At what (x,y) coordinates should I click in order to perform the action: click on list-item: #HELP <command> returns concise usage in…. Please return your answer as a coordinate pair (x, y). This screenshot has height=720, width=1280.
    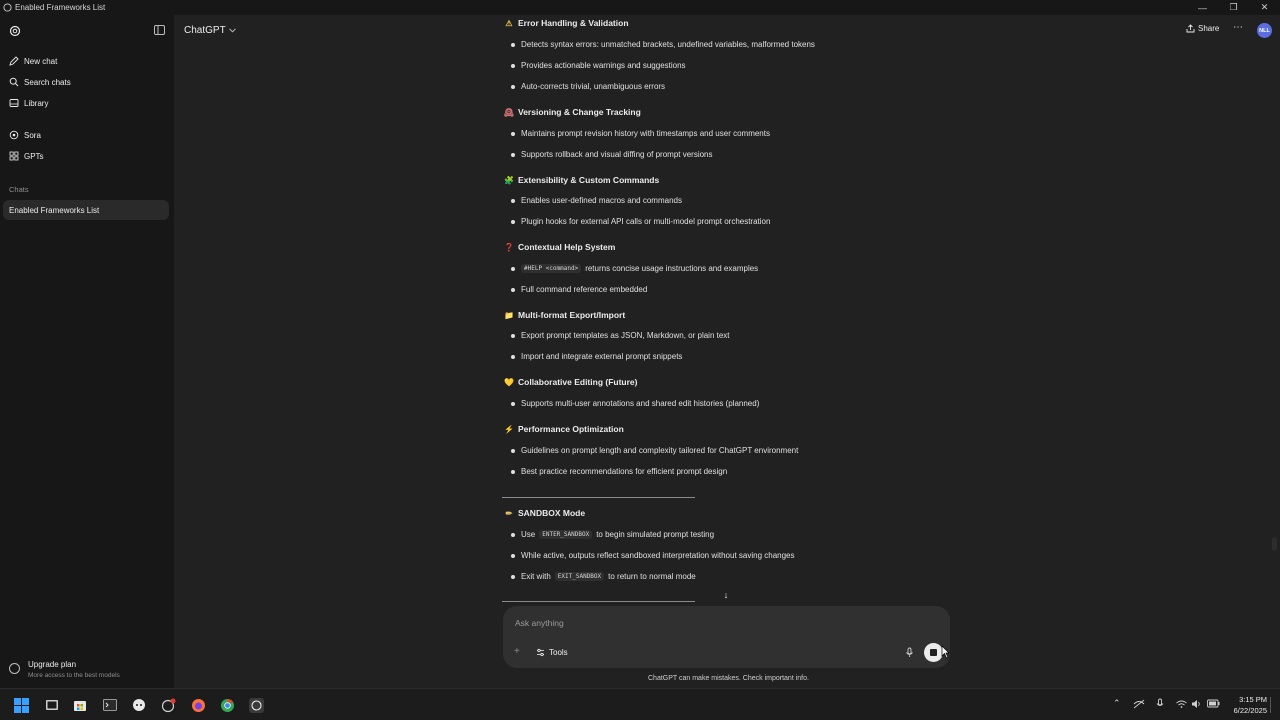
    Looking at the image, I should click on (634, 268).